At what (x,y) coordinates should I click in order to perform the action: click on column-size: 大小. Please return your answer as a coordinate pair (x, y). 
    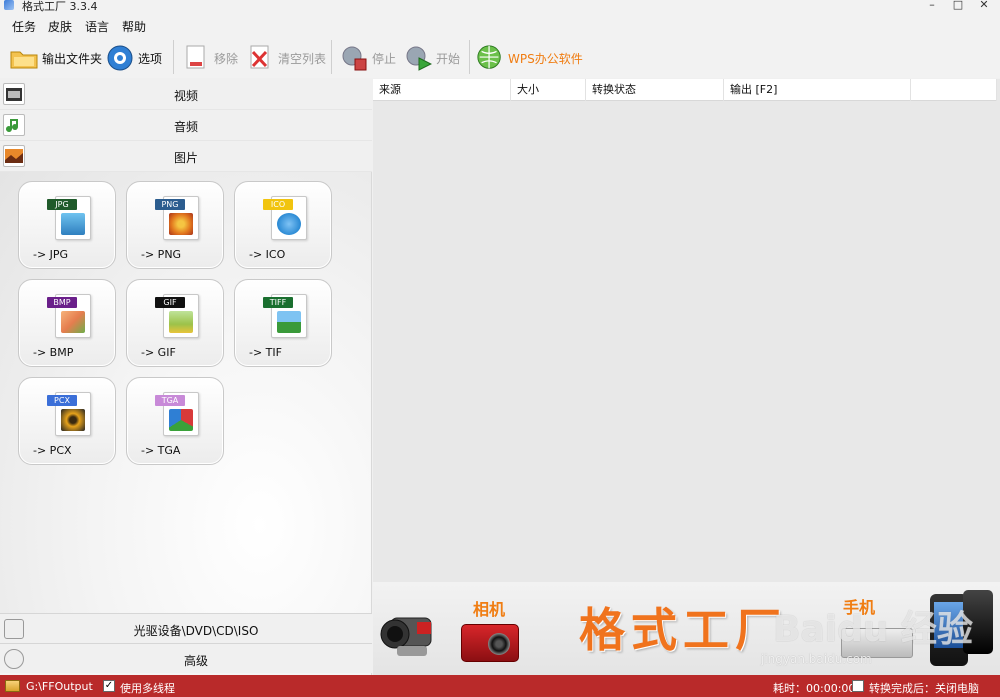
    Looking at the image, I should click on (548, 90).